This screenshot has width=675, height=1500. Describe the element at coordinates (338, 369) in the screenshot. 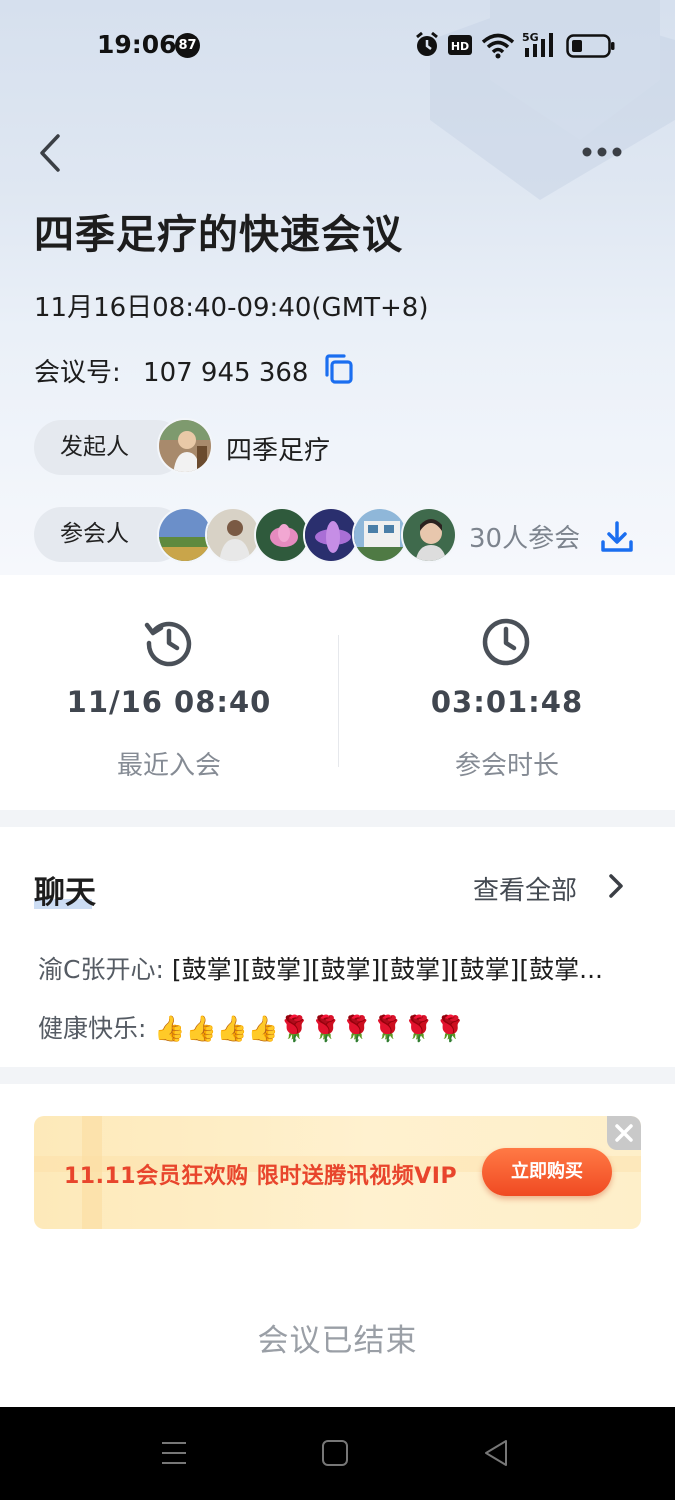

I see `copy-icon` at that location.